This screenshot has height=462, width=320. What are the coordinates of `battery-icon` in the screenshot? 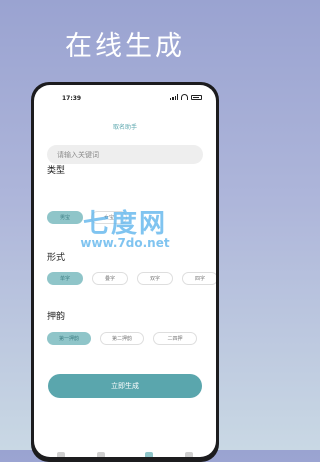 It's located at (196, 97).